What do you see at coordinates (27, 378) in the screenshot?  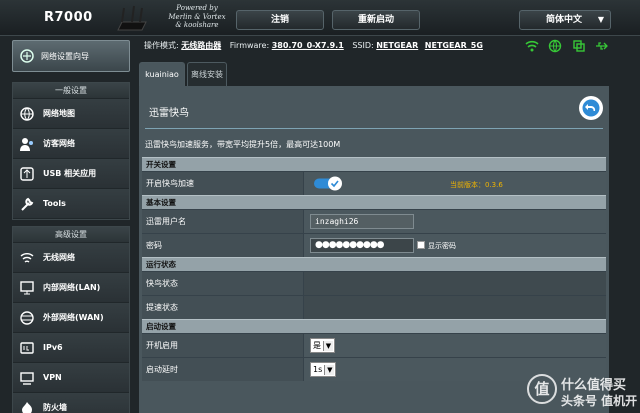 I see `vpn-icon` at bounding box center [27, 378].